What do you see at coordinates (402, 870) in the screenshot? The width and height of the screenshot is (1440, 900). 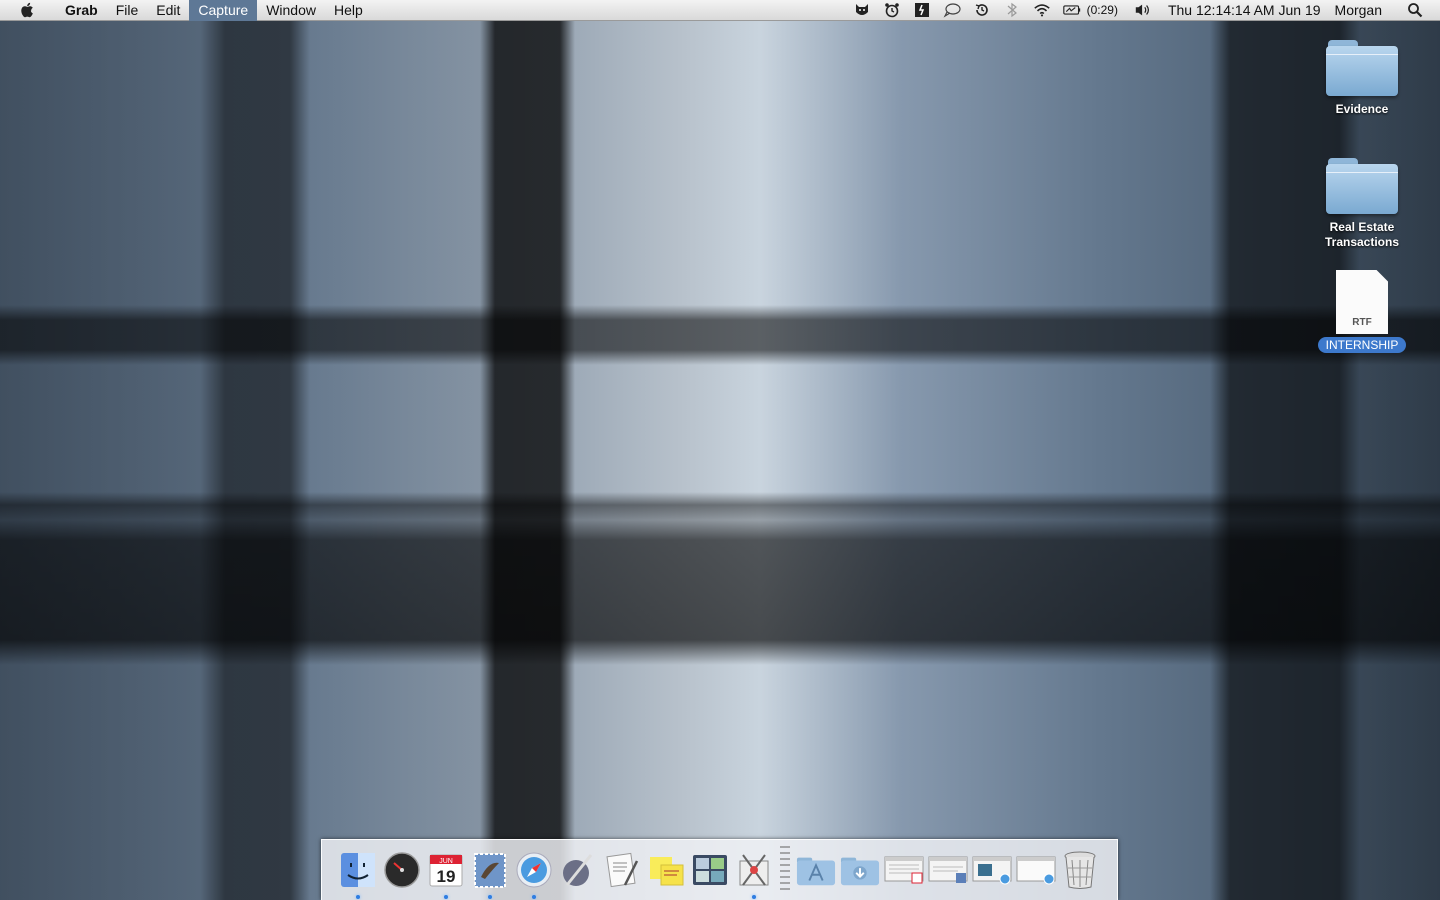 I see `dashboard-icon` at bounding box center [402, 870].